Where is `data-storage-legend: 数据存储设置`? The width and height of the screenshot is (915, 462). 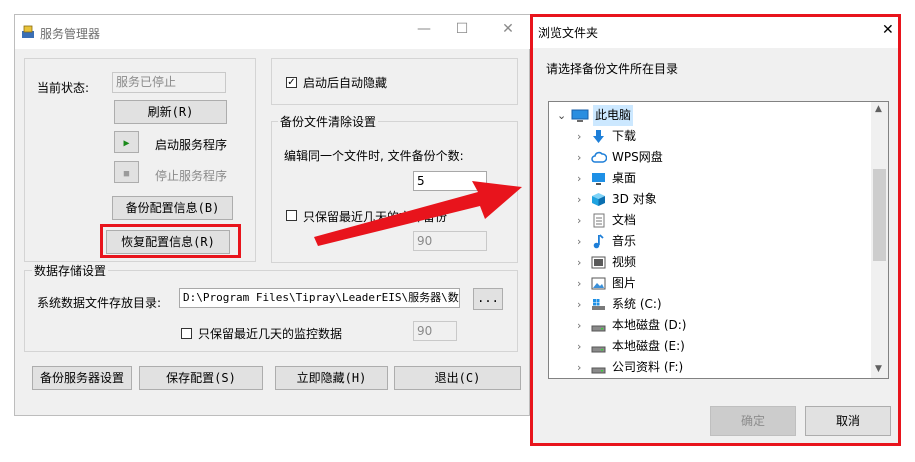 data-storage-legend: 数据存储设置 is located at coordinates (70, 270).